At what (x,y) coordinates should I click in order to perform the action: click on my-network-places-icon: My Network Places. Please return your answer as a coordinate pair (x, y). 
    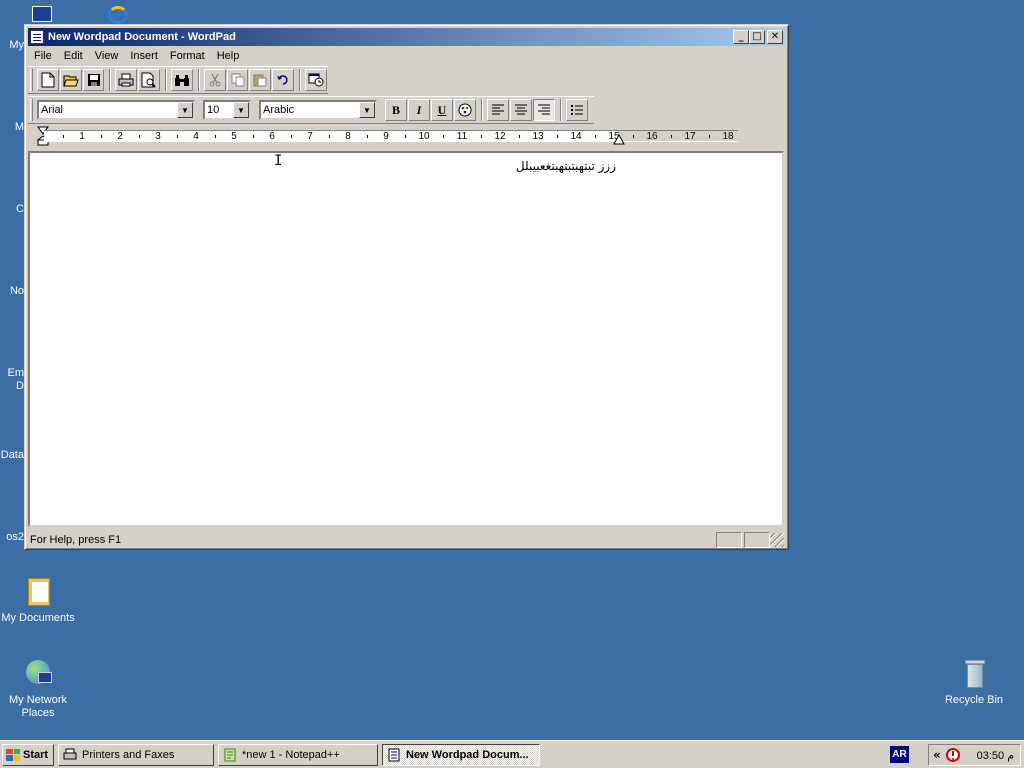
    Looking at the image, I should click on (38, 689).